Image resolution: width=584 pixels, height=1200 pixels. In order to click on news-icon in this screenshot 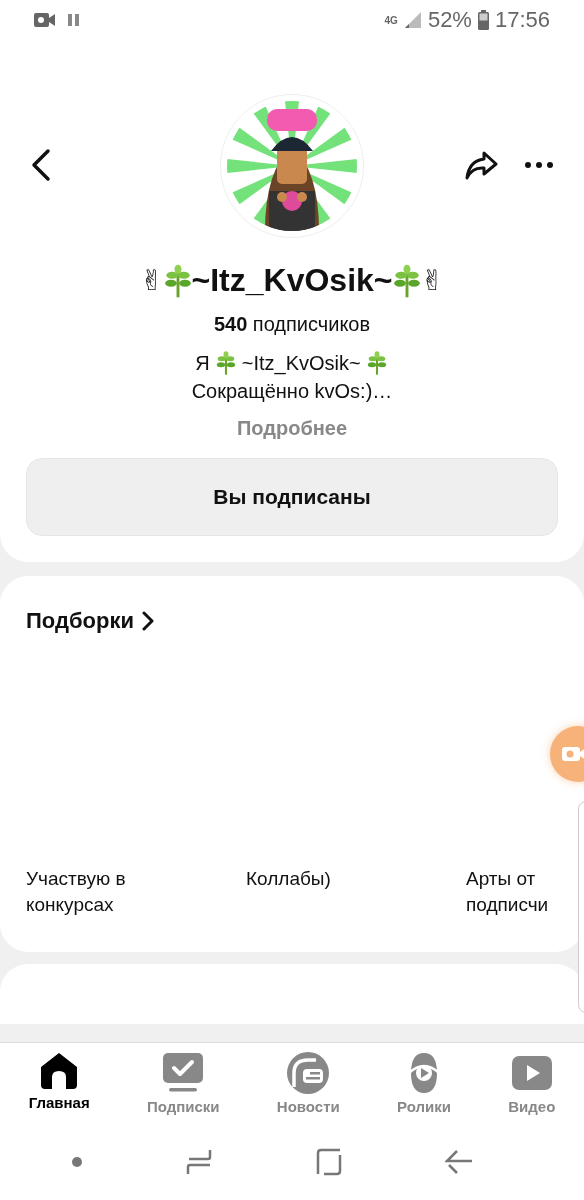, I will do `click(308, 1073)`.